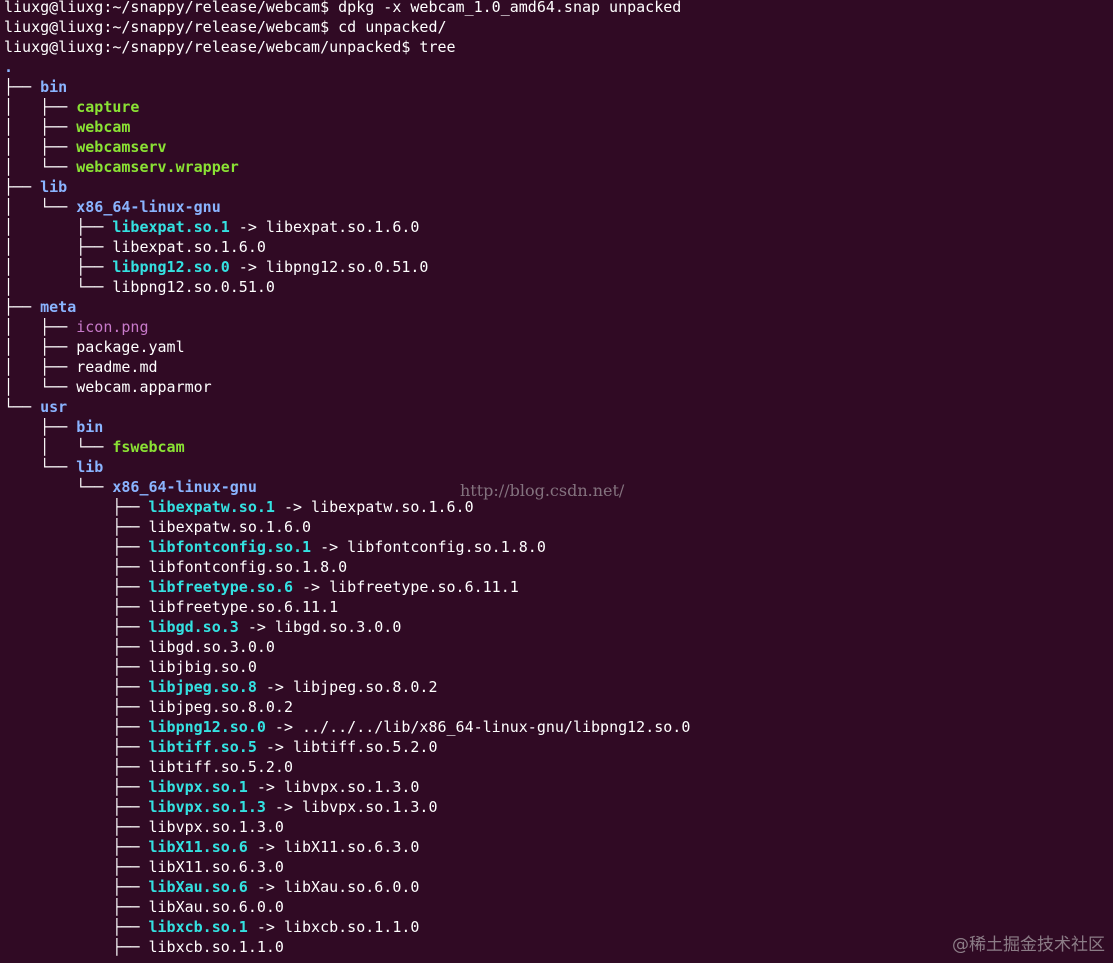 This screenshot has height=963, width=1113. What do you see at coordinates (558, 707) in the screenshot?
I see `terminal-line: ├── libjpeg.so.8.0.2` at bounding box center [558, 707].